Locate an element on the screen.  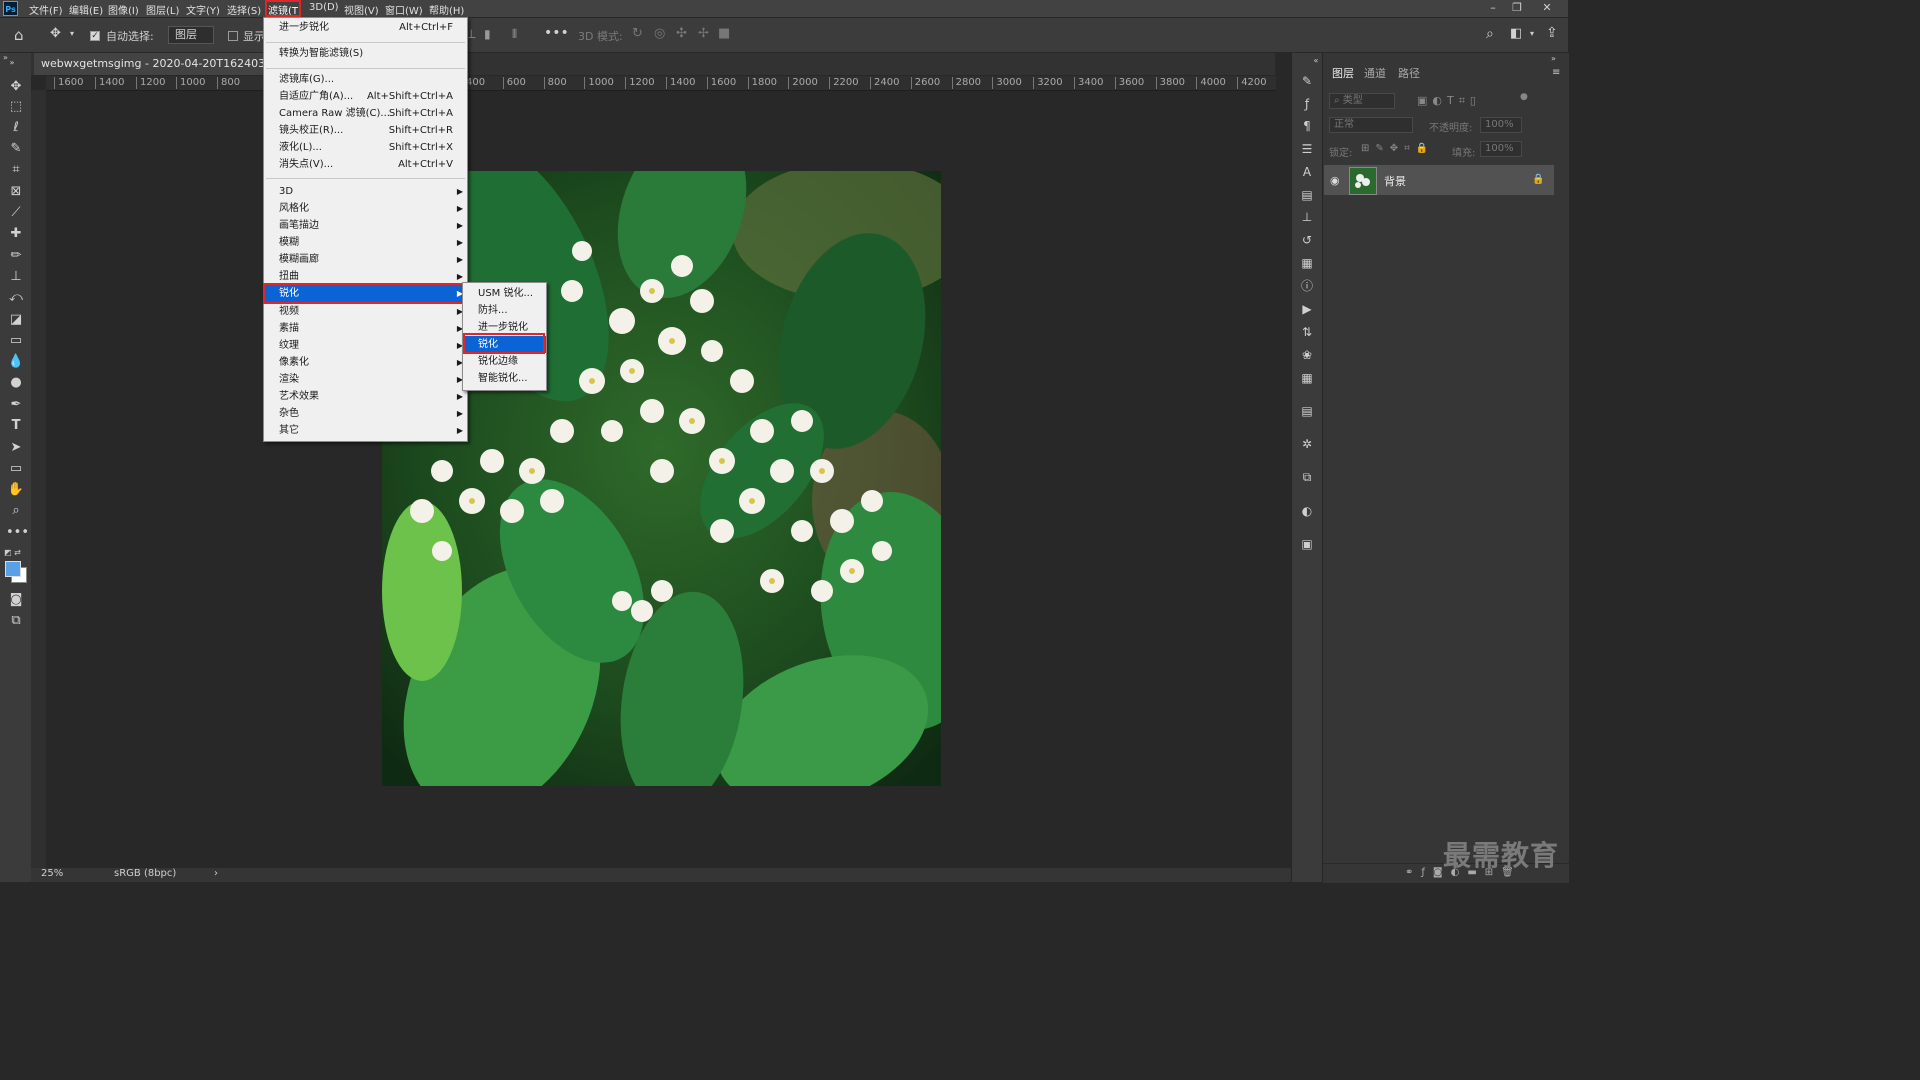
menu-item-sharpen-more: 进一步锐化 Alt+Ctrl+F is located at coordinates (365, 27).